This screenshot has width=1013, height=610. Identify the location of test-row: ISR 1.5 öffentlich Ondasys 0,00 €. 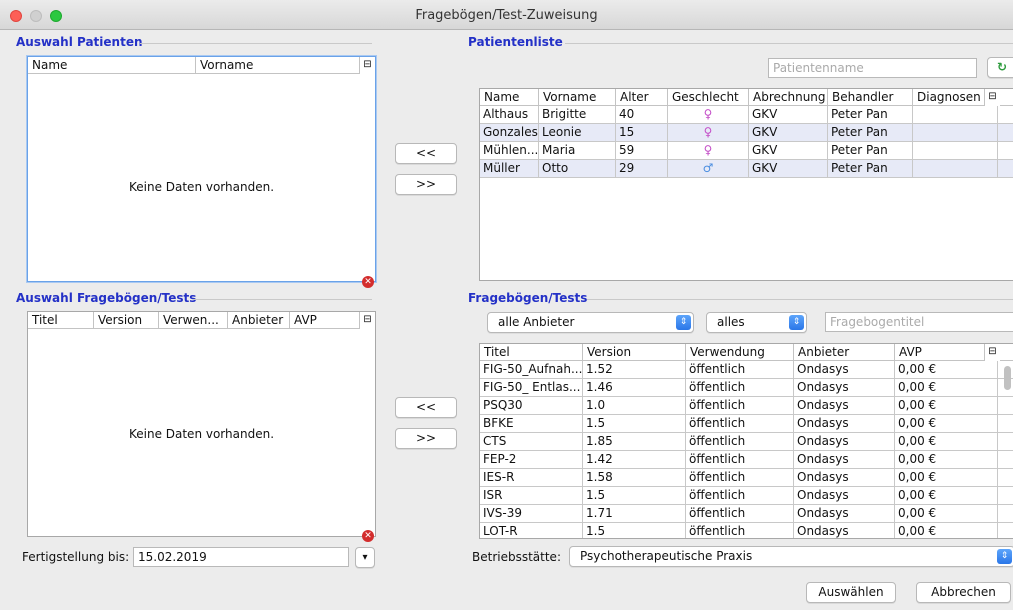
(746, 496).